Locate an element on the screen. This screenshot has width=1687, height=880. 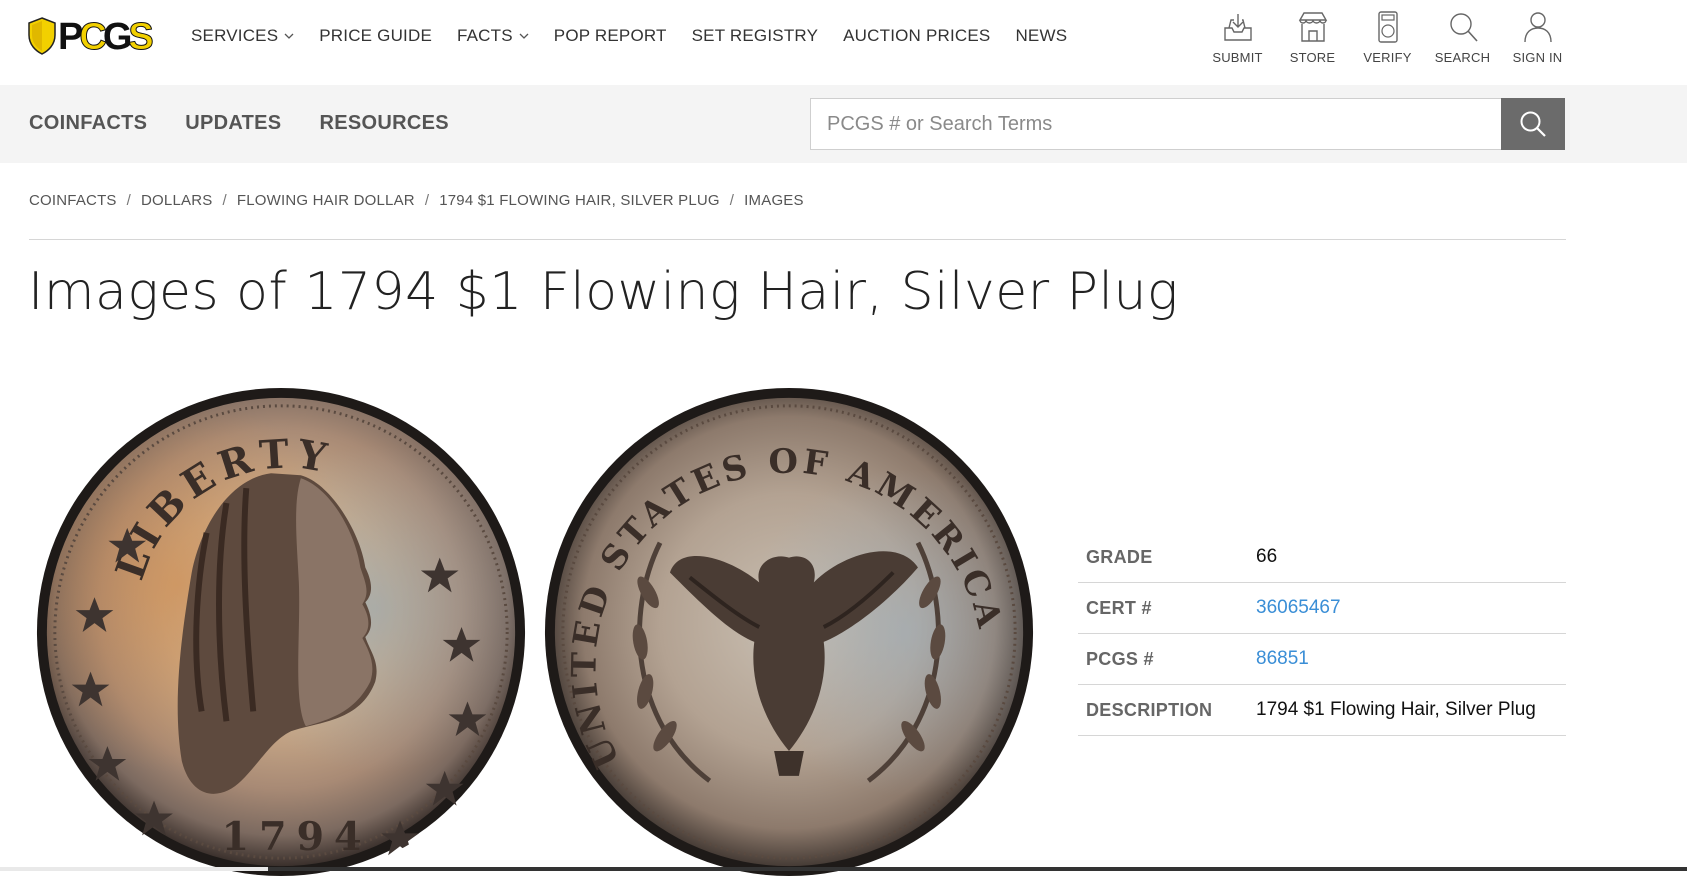
nav-news: NEWS is located at coordinates (1041, 36).